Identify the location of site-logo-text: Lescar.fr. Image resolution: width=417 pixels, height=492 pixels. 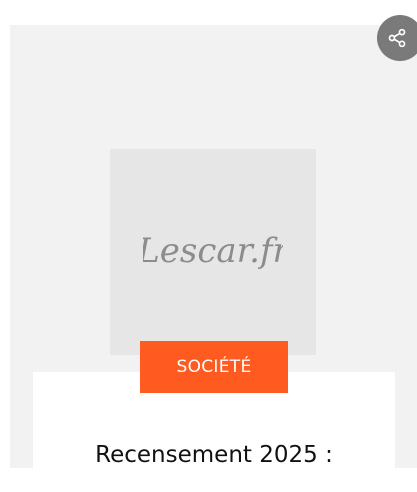
(213, 251).